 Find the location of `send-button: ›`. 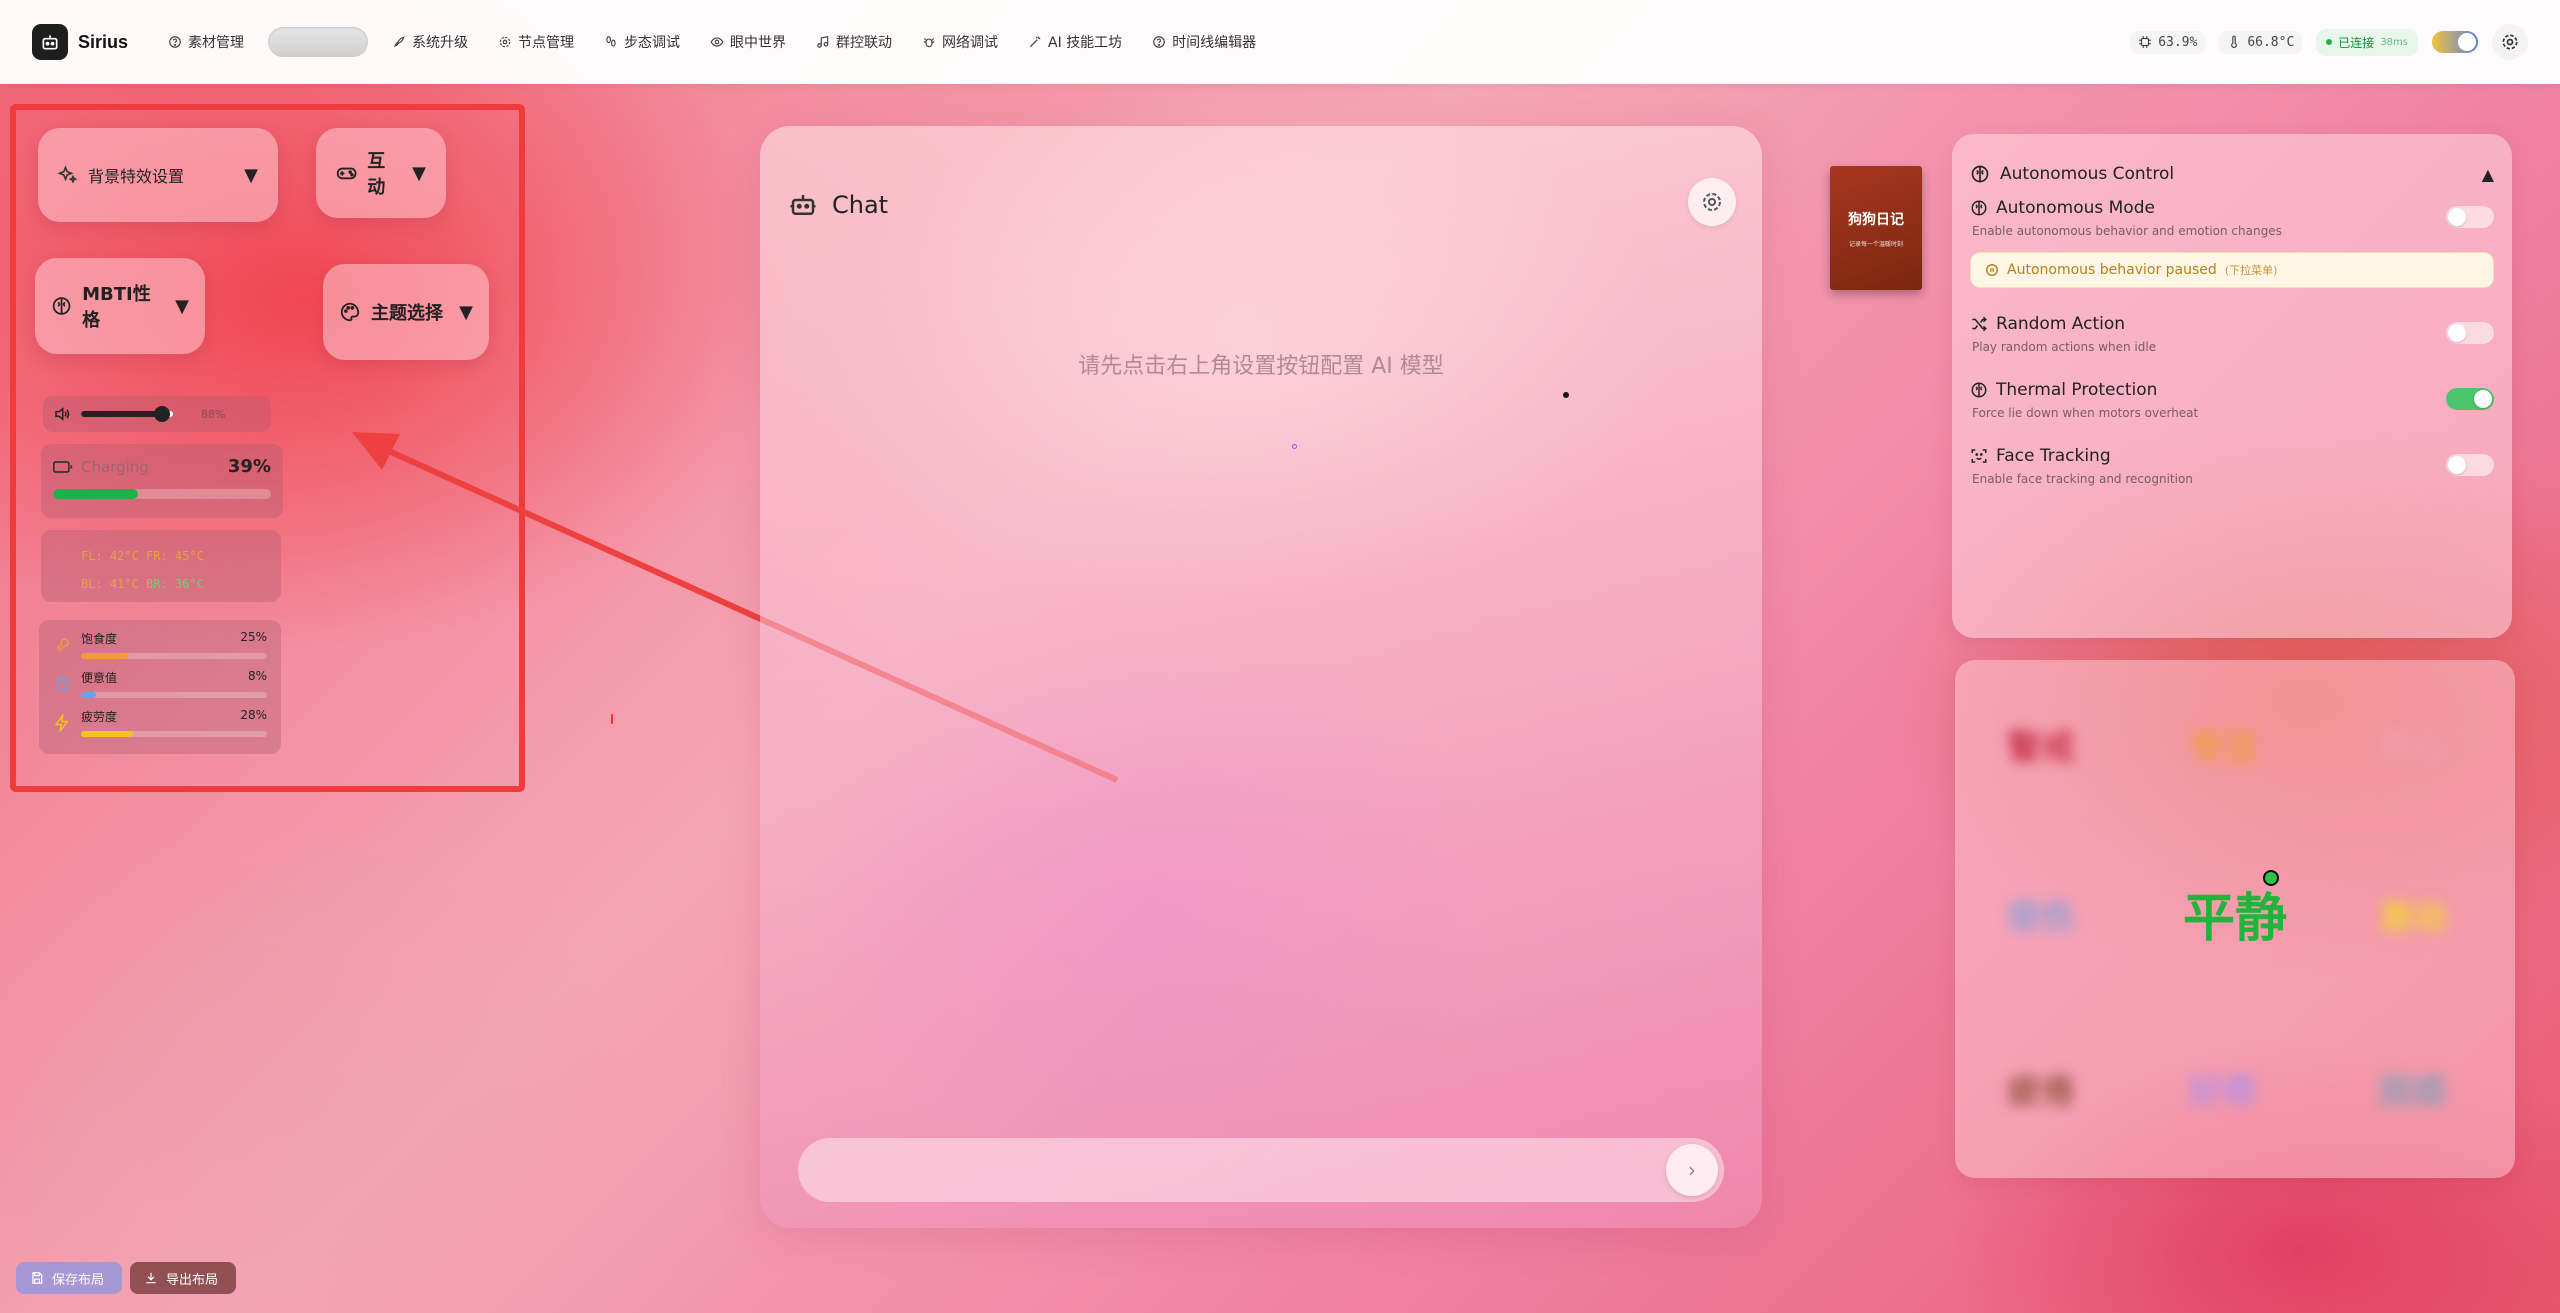

send-button: › is located at coordinates (1692, 1170).